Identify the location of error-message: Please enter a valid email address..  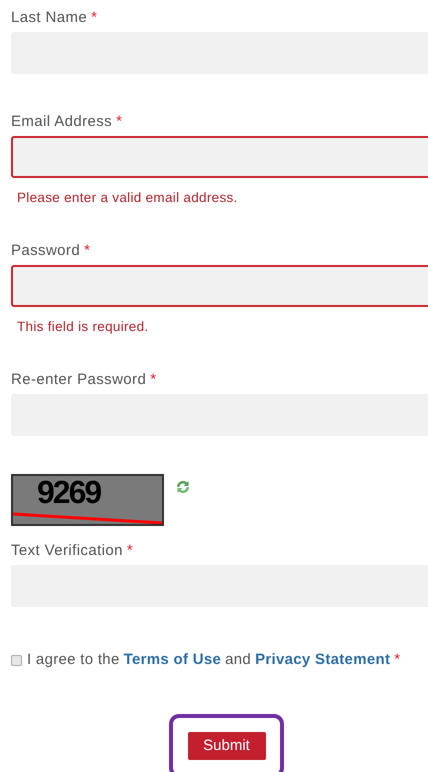
(128, 198).